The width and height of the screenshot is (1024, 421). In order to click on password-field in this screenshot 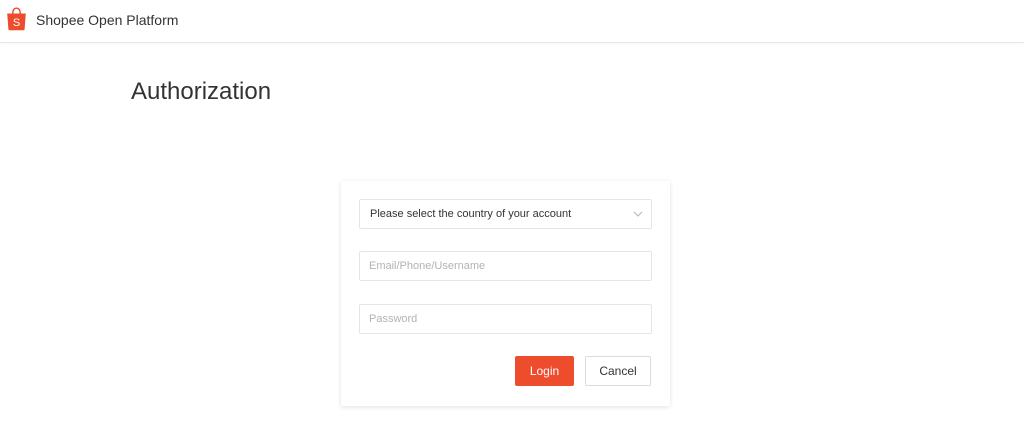, I will do `click(505, 319)`.